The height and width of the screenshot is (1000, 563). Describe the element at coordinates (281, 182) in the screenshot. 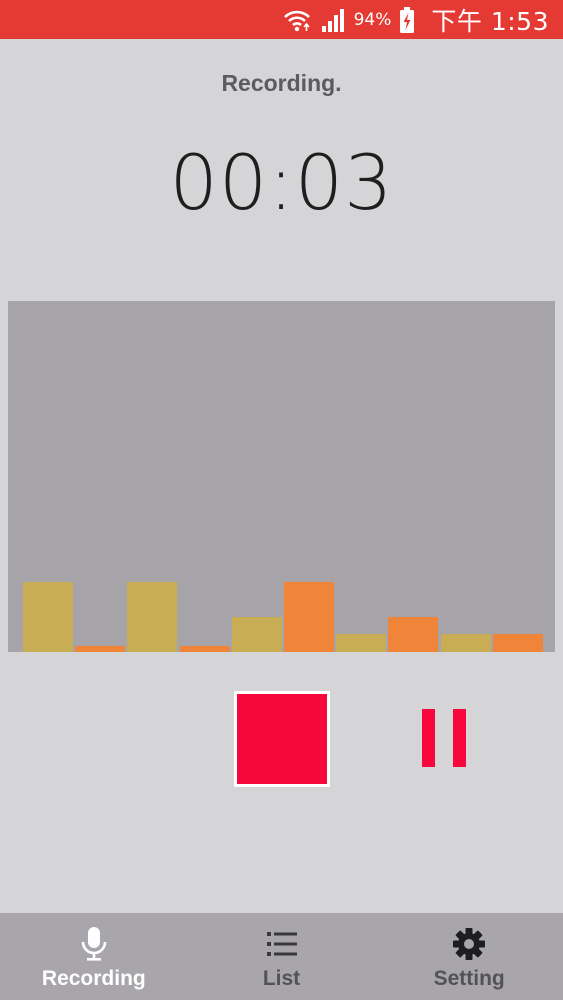

I see `recording-timer: 00:03` at that location.